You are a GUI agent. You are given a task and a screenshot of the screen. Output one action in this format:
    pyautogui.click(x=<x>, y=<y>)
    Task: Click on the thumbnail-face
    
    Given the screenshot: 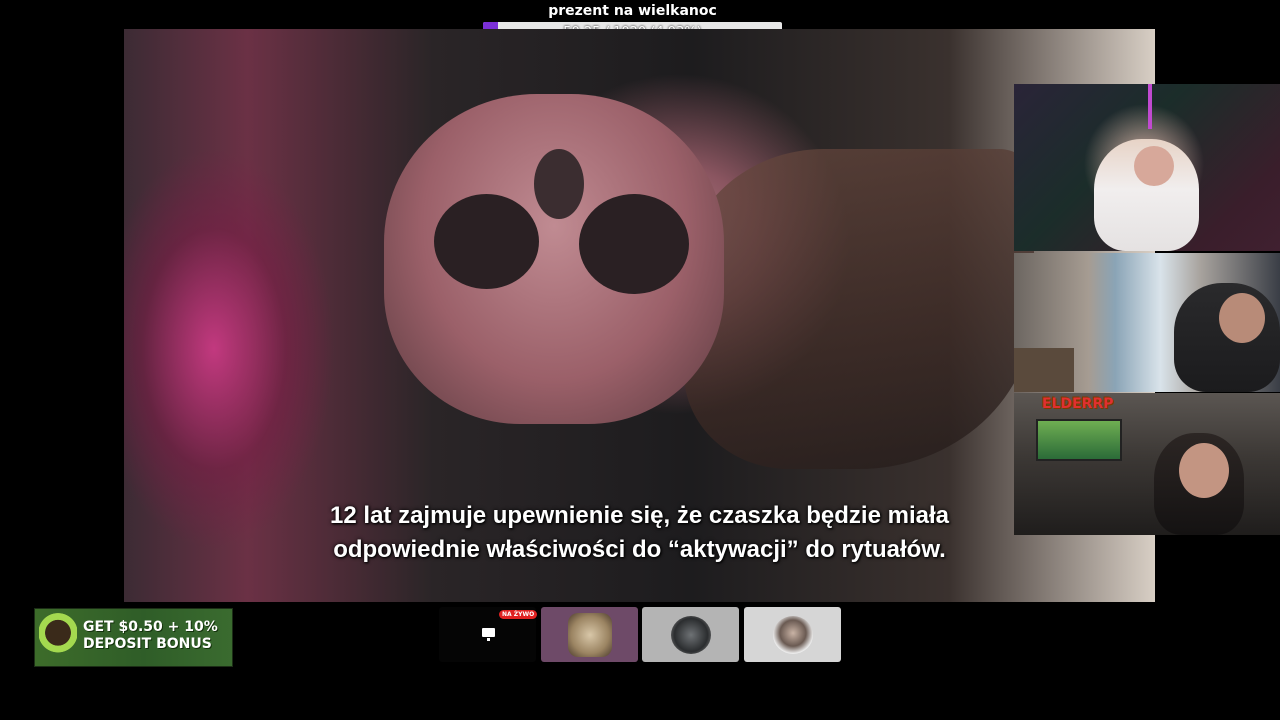 What is the action you would take?
    pyautogui.click(x=589, y=634)
    